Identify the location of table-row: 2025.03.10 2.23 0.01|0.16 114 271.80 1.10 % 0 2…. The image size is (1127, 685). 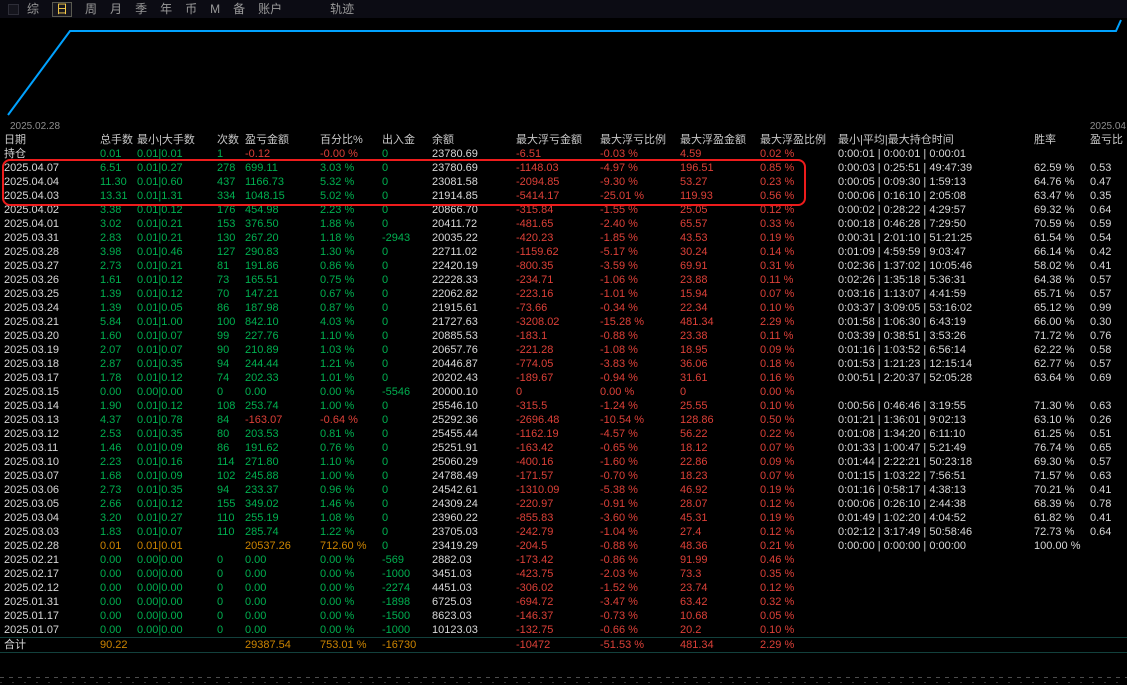
(563, 462).